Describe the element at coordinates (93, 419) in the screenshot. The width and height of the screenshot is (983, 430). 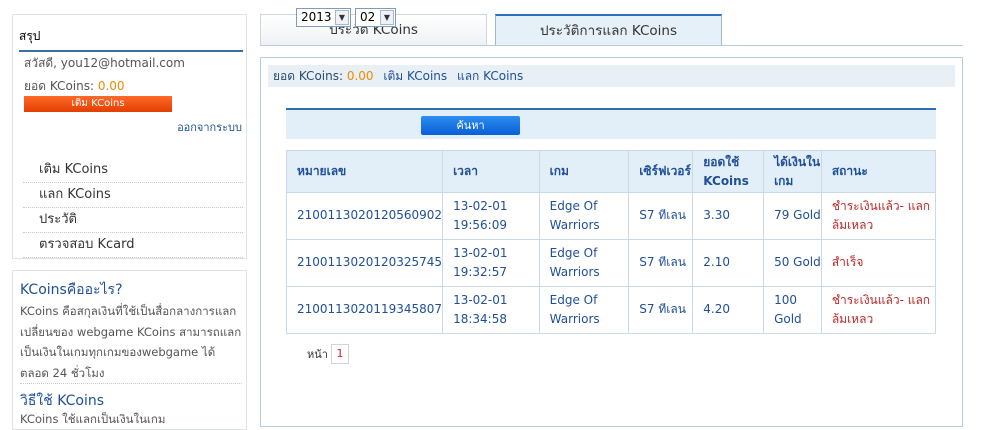
I see `howto-text: KCoins ใช้แลกเป็นเงินในเกม` at that location.